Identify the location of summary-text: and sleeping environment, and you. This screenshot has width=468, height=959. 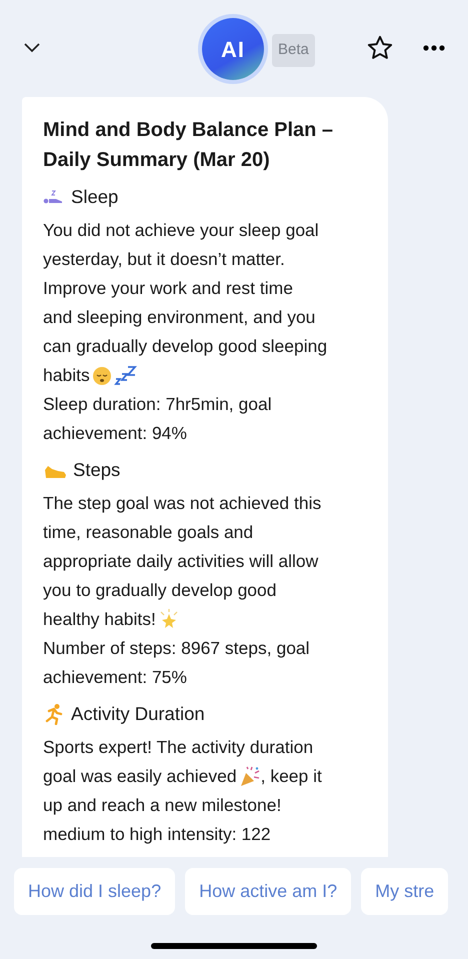
(179, 317).